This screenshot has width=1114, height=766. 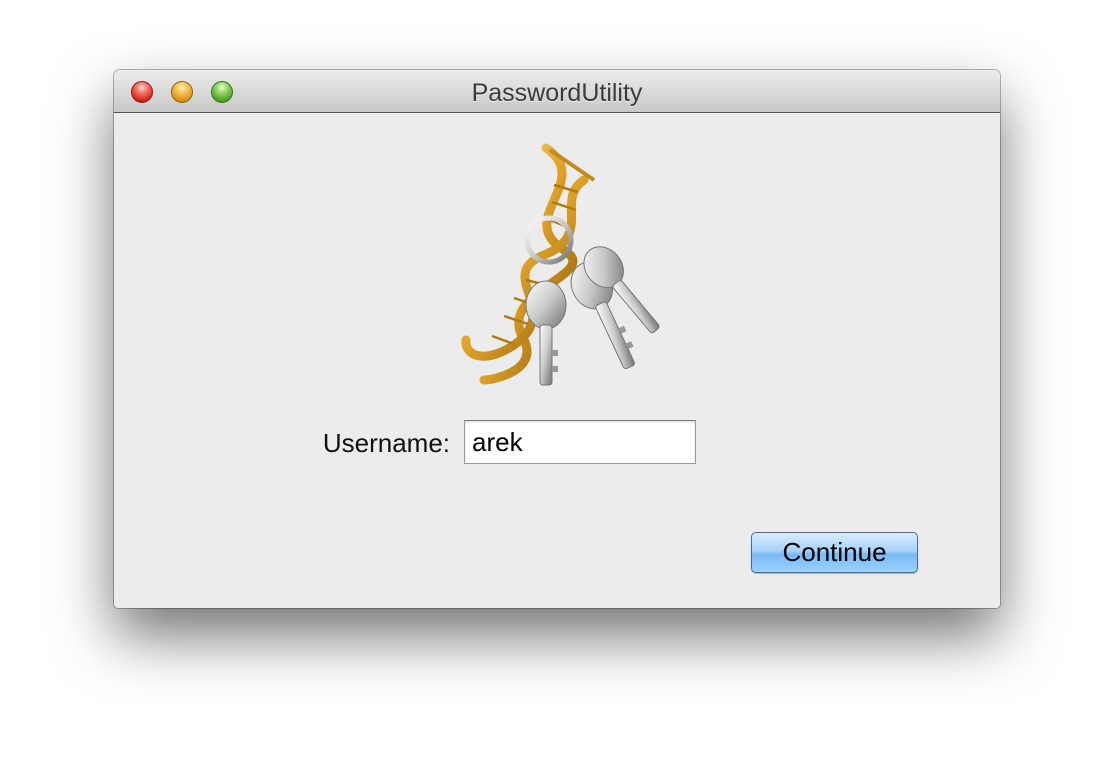 What do you see at coordinates (560, 264) in the screenshot?
I see `keychain-dna-keys-icon` at bounding box center [560, 264].